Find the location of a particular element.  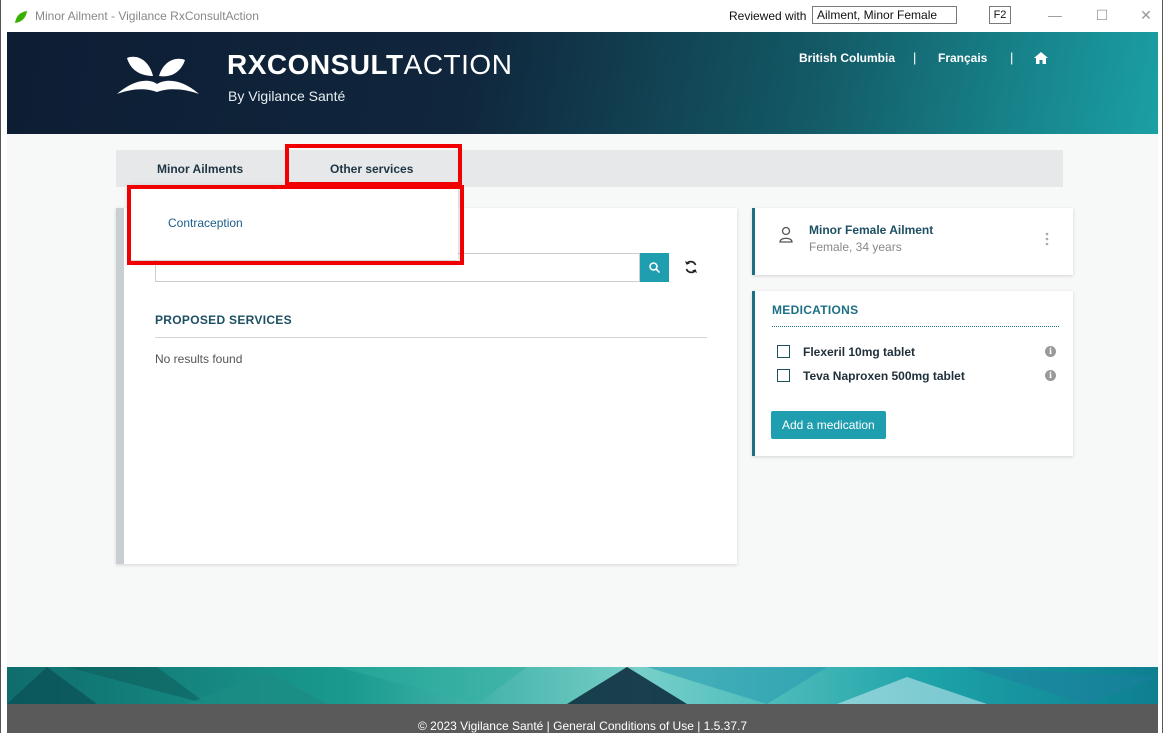

leaf-icon is located at coordinates (21, 17).